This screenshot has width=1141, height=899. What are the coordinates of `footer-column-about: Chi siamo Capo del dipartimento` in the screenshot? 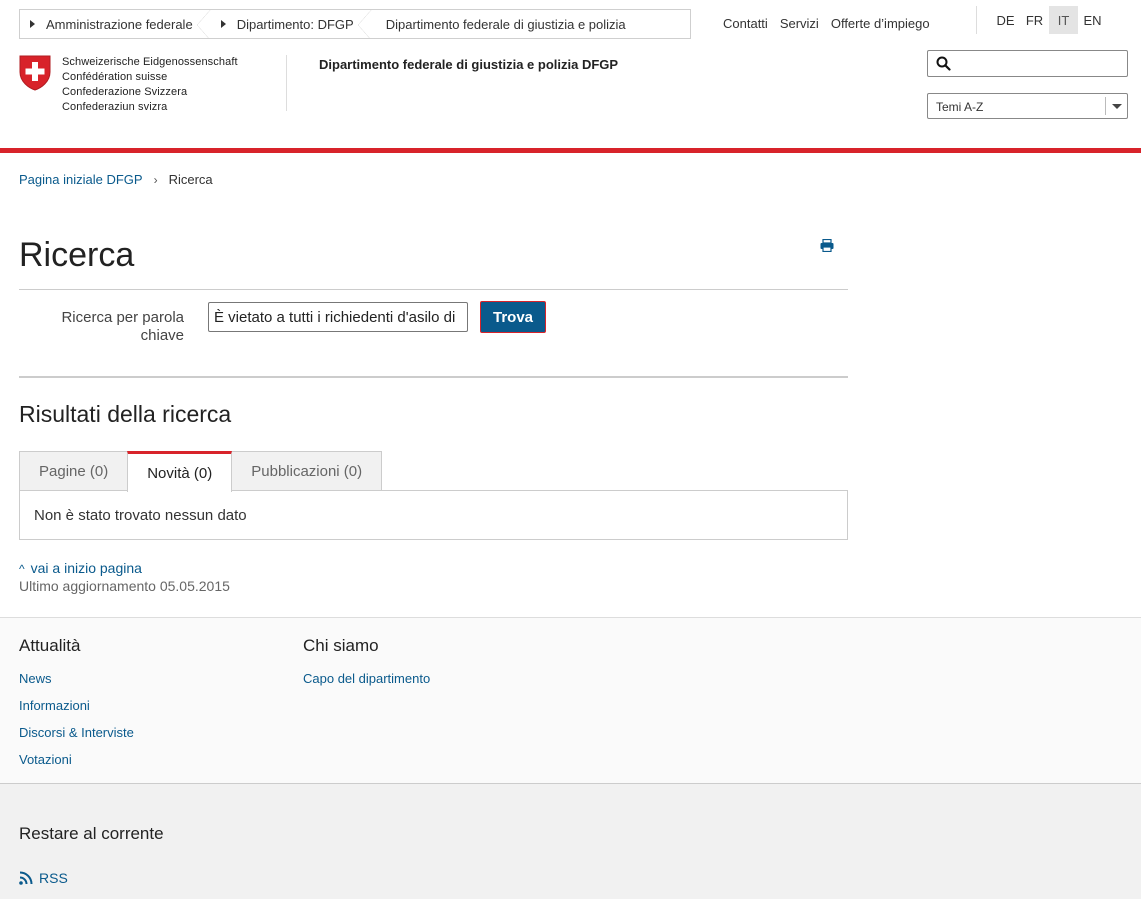 It's located at (366, 667).